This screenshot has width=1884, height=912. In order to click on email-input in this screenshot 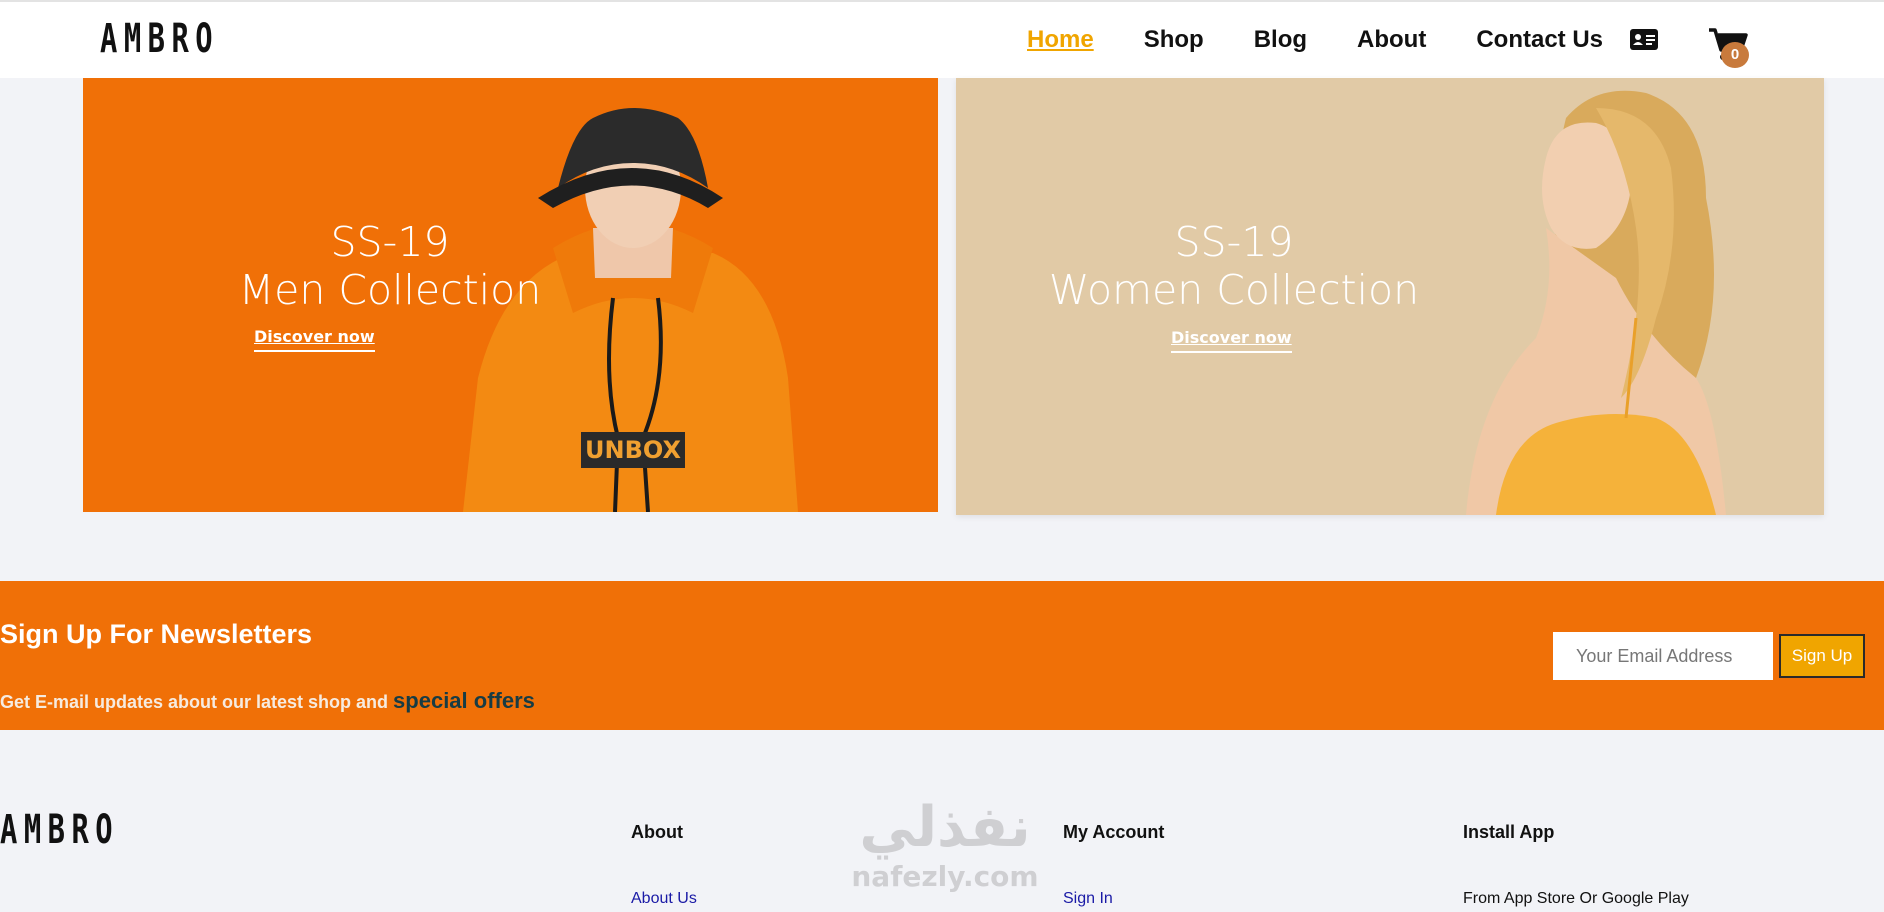, I will do `click(1663, 656)`.